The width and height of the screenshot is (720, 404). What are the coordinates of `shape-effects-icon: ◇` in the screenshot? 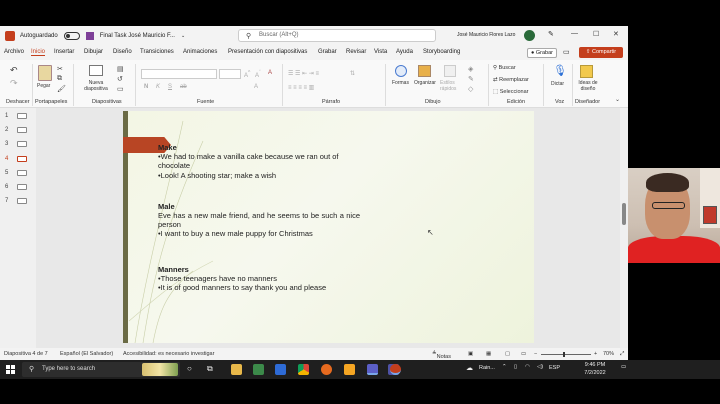 It's located at (470, 89).